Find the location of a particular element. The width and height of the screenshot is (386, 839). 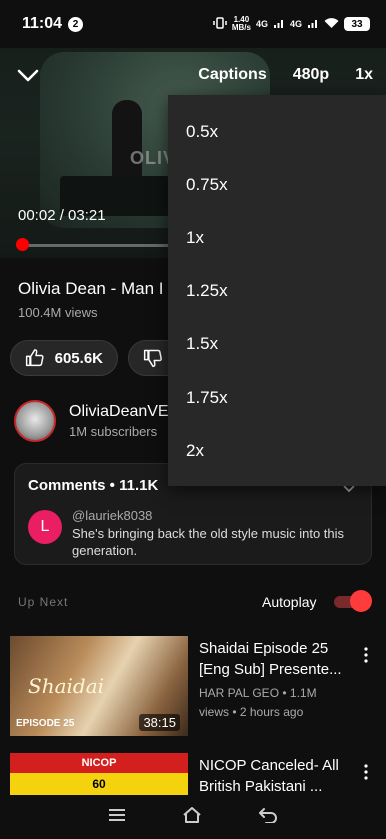

commenter-avatar: L is located at coordinates (45, 527).